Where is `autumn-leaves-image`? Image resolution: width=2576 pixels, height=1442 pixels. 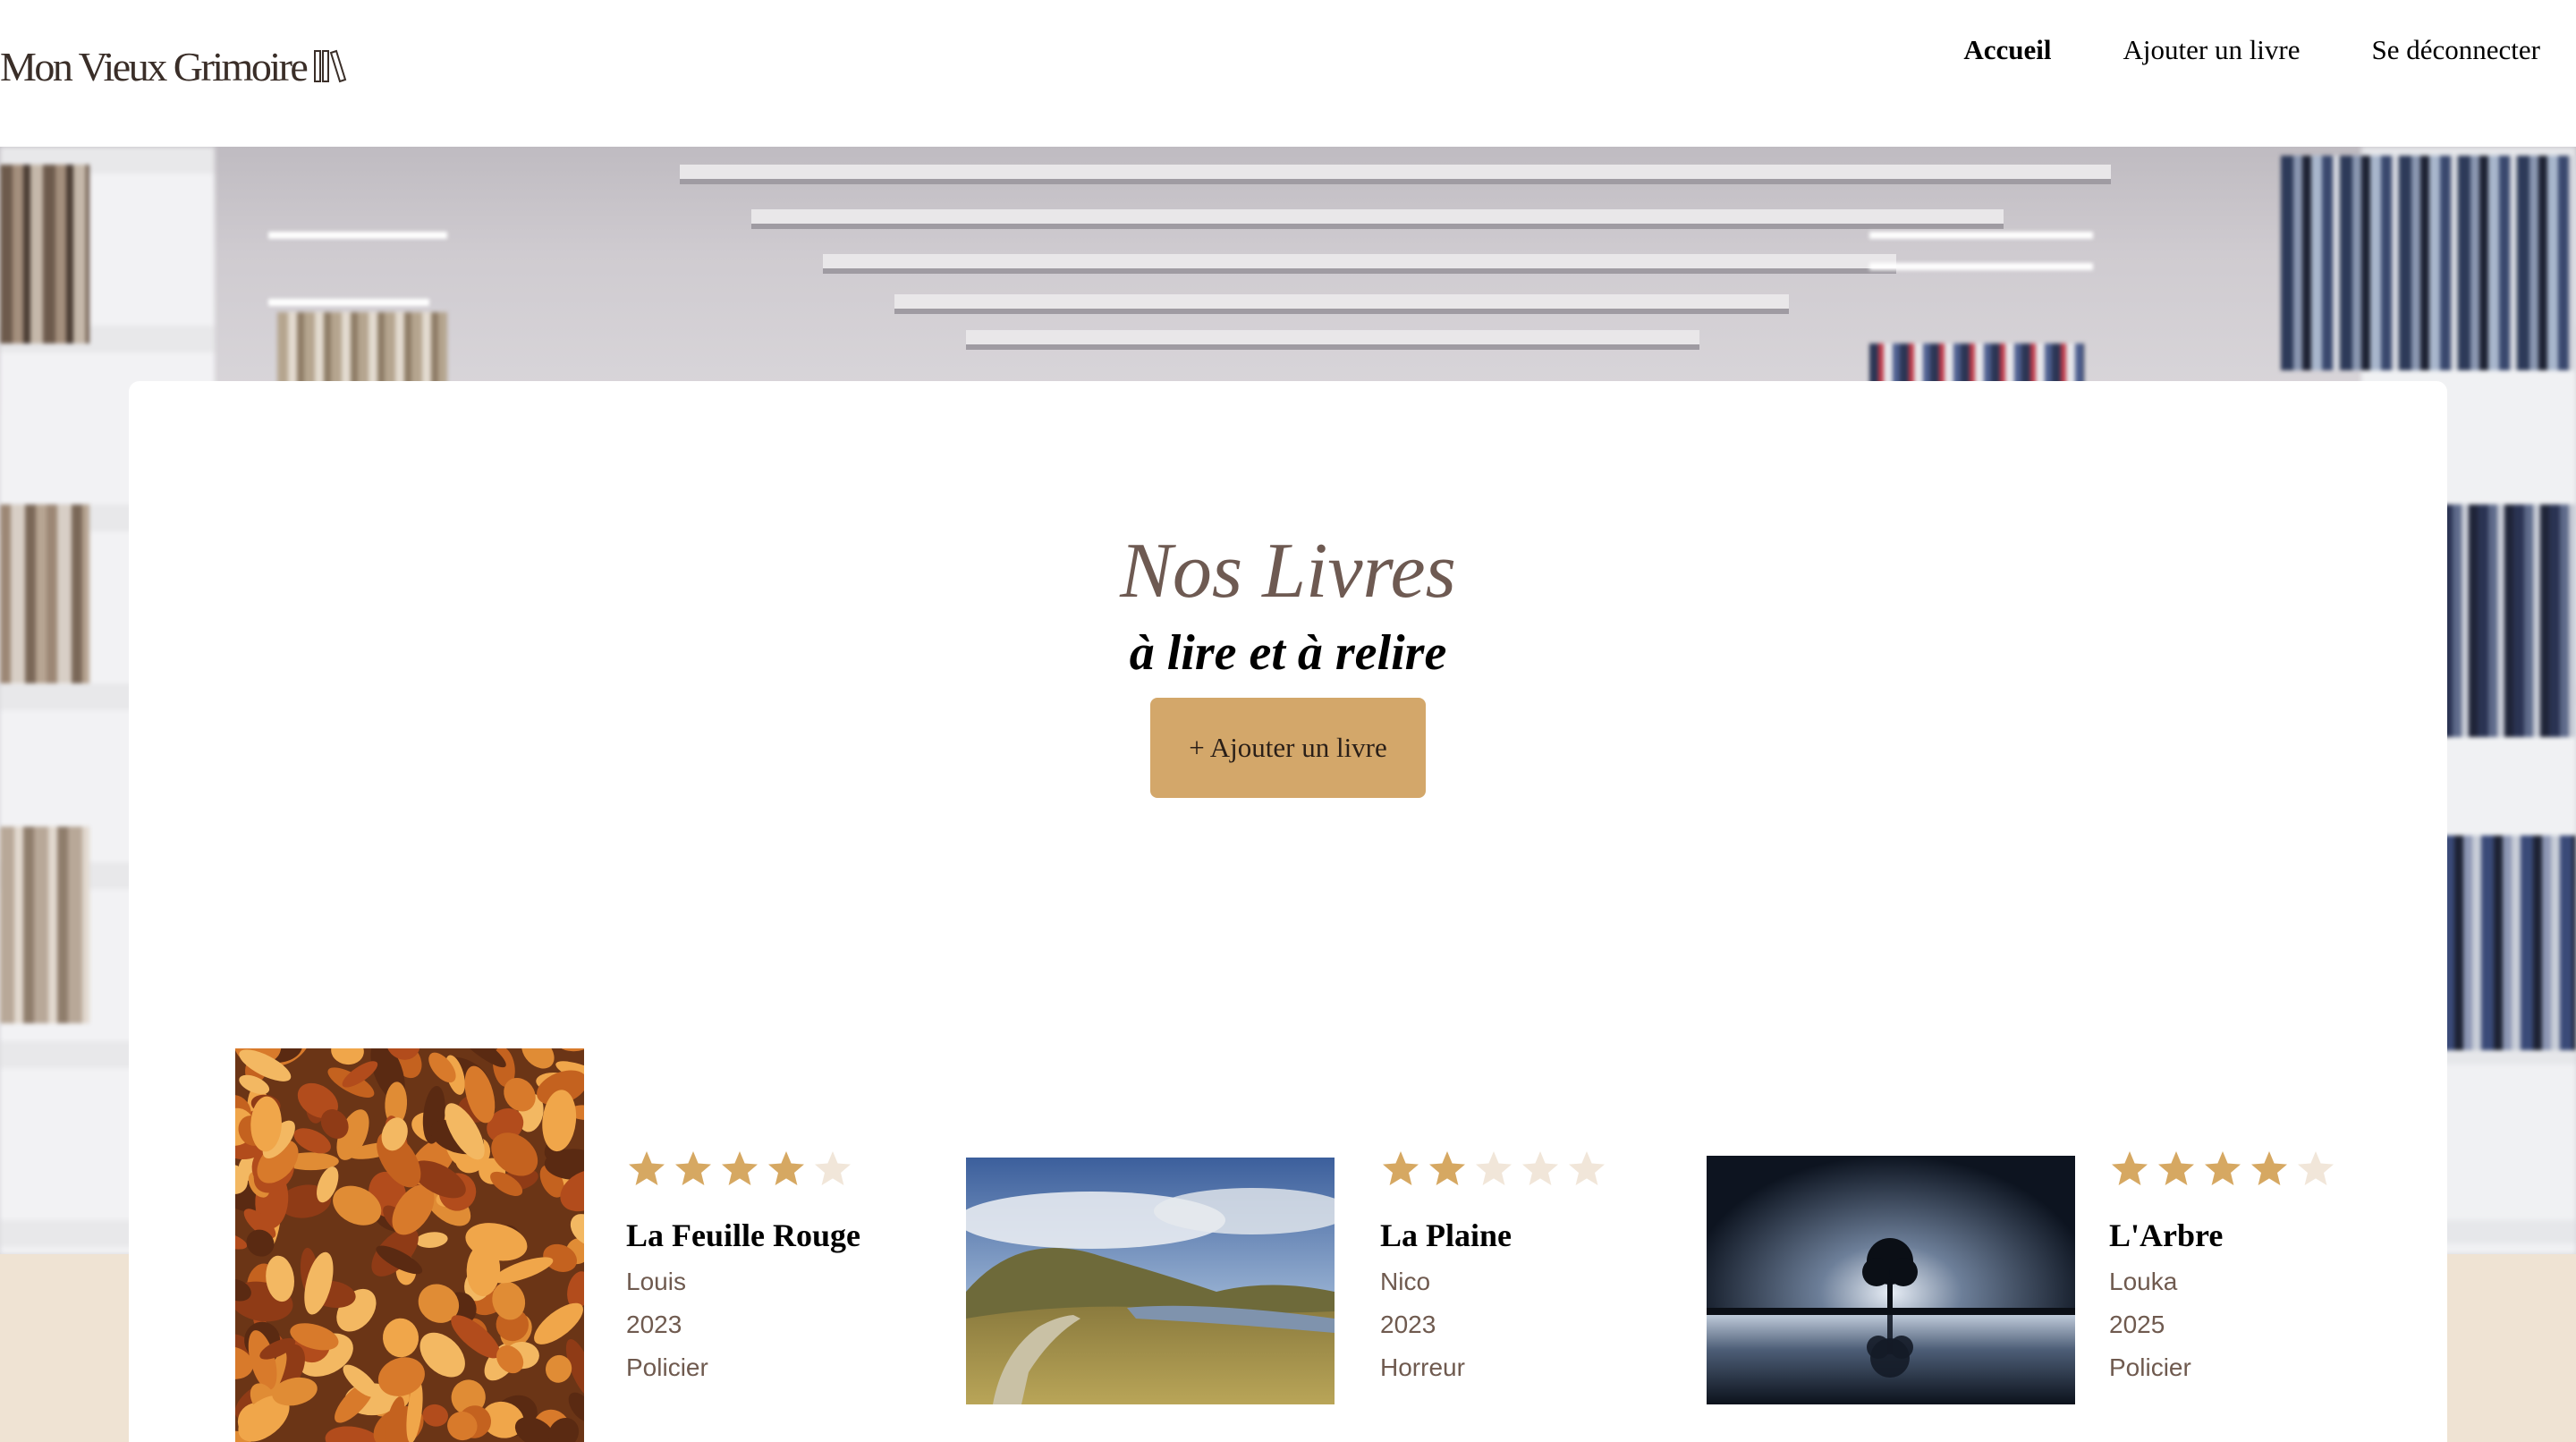 autumn-leaves-image is located at coordinates (409, 1245).